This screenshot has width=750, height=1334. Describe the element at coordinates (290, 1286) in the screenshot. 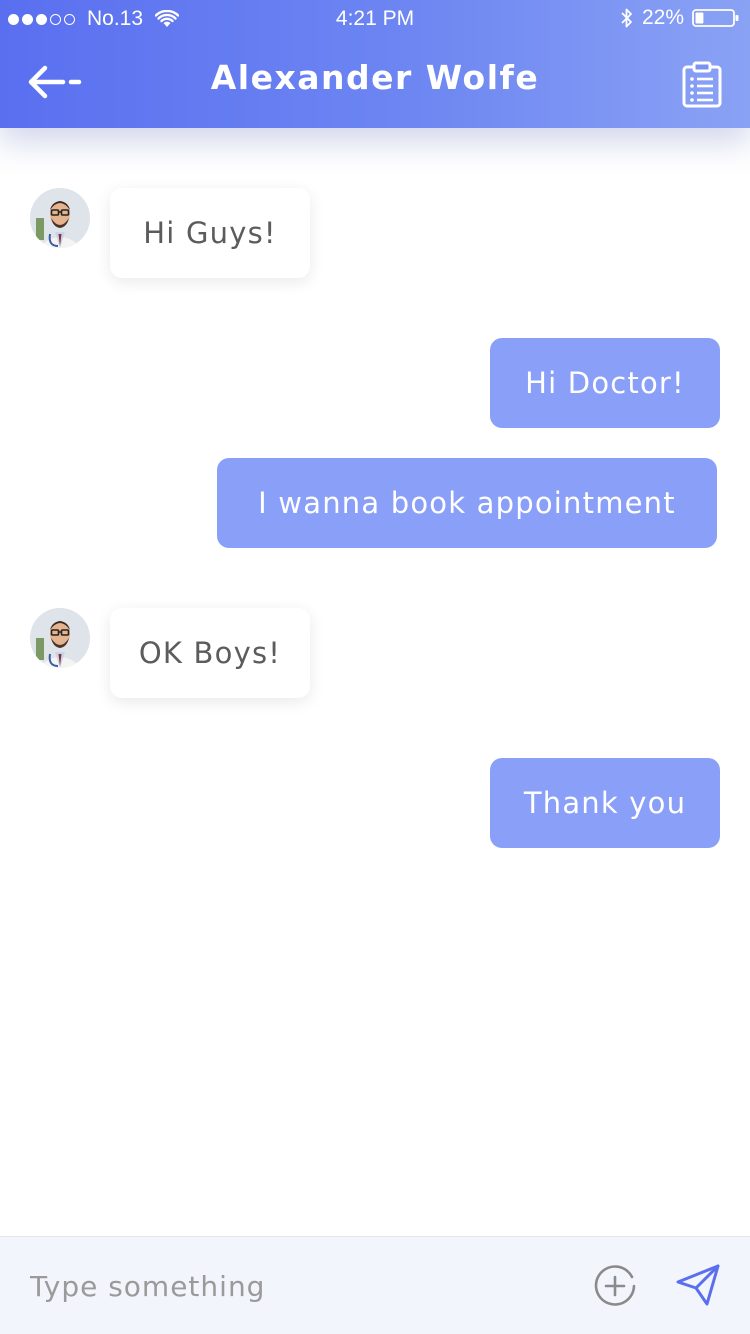

I see `message-input` at that location.